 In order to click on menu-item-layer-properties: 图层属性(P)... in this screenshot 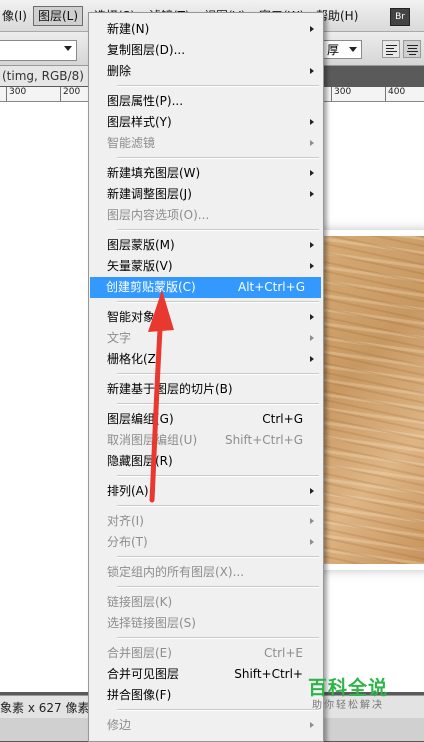, I will do `click(205, 101)`.